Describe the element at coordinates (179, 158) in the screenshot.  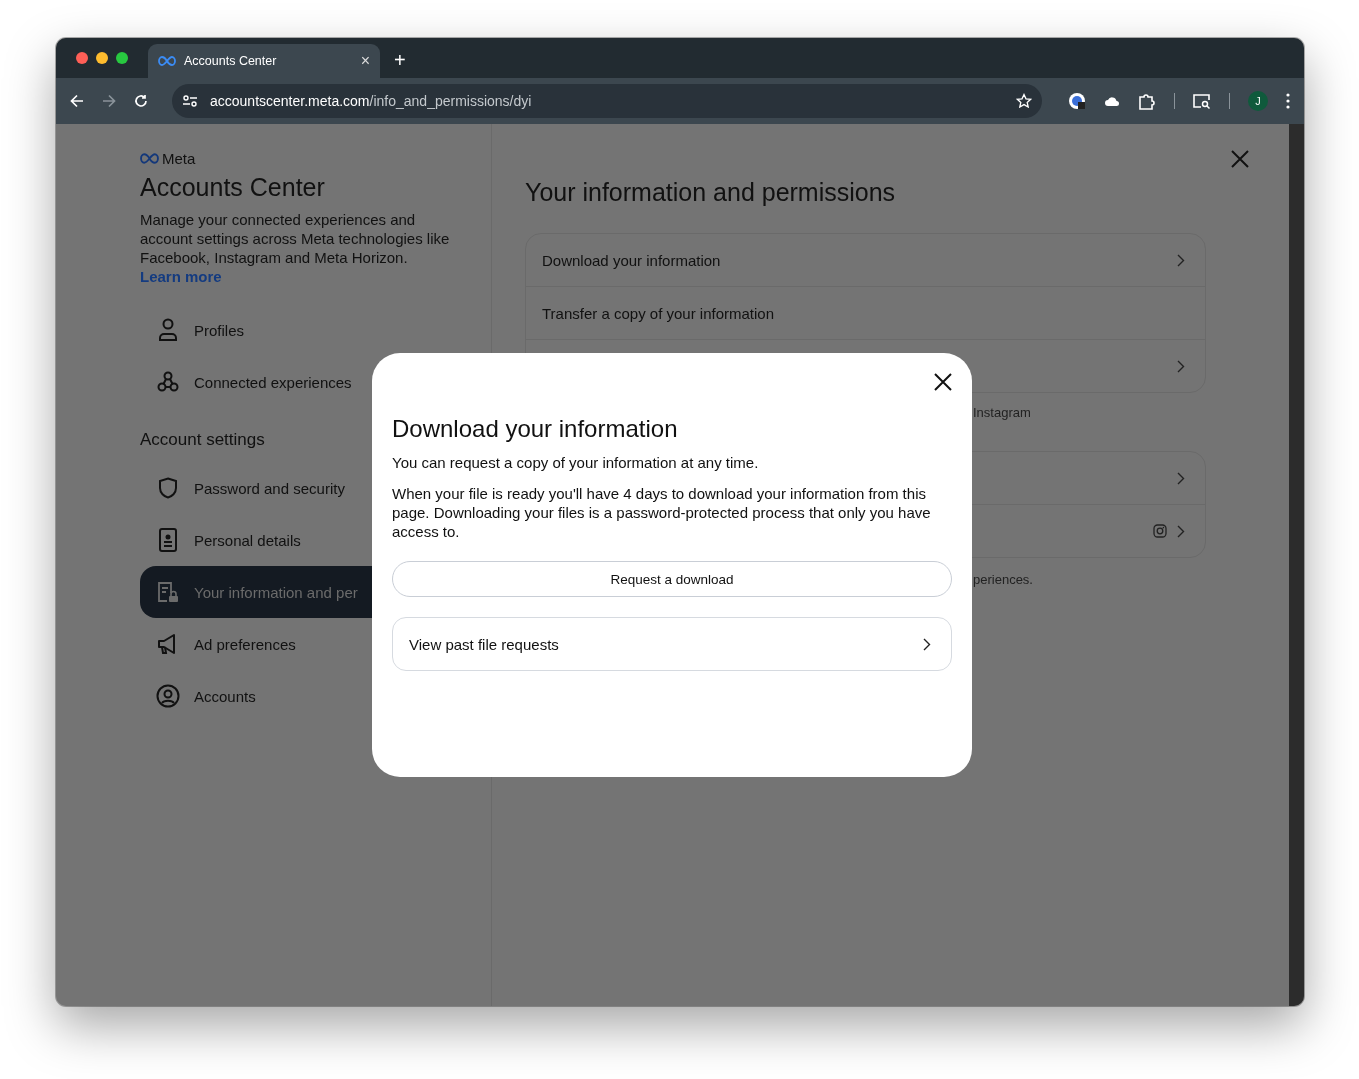
I see `brand-name: Meta` at that location.